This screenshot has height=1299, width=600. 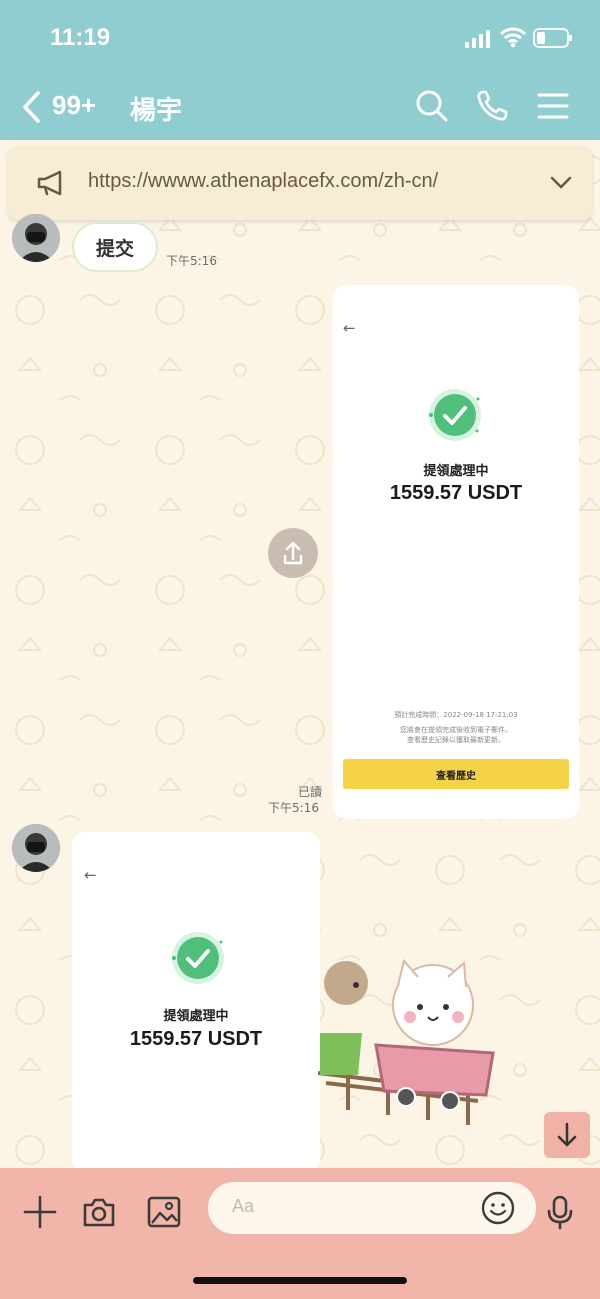 What do you see at coordinates (196, 1002) in the screenshot?
I see `image-message-withdrawal: ← 提領處理中 1559.57 USDT` at bounding box center [196, 1002].